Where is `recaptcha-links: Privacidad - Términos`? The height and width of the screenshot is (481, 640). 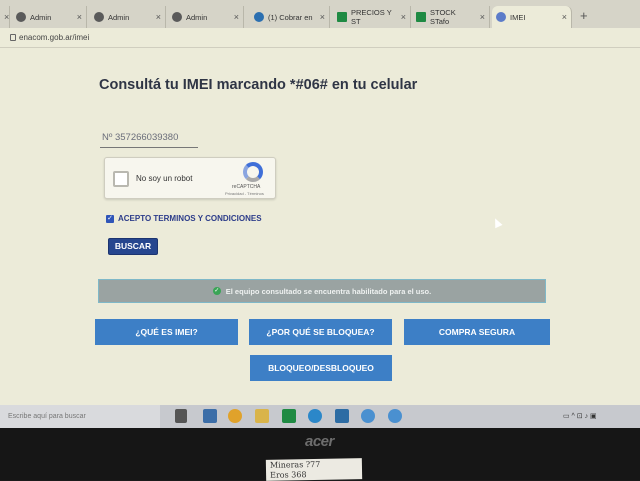 recaptcha-links: Privacidad - Términos is located at coordinates (244, 193).